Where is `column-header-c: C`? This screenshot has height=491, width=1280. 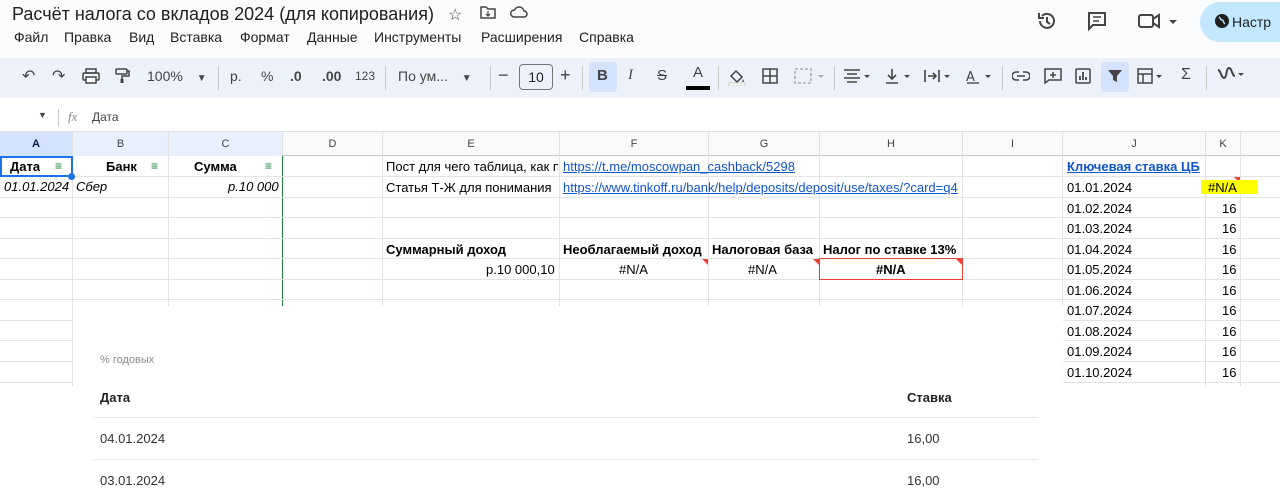
column-header-c: C is located at coordinates (226, 144).